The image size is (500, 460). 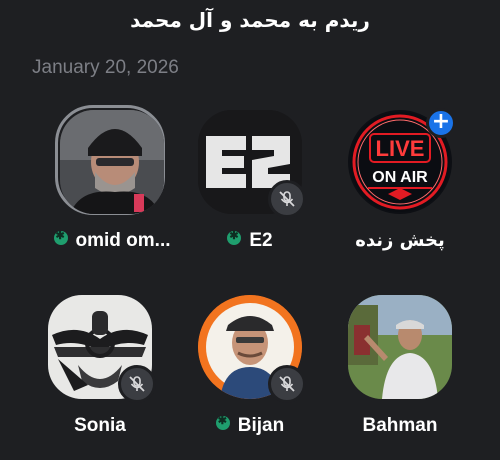 What do you see at coordinates (250, 20) in the screenshot?
I see `chat-title: ریدم به محمد و آل محمد` at bounding box center [250, 20].